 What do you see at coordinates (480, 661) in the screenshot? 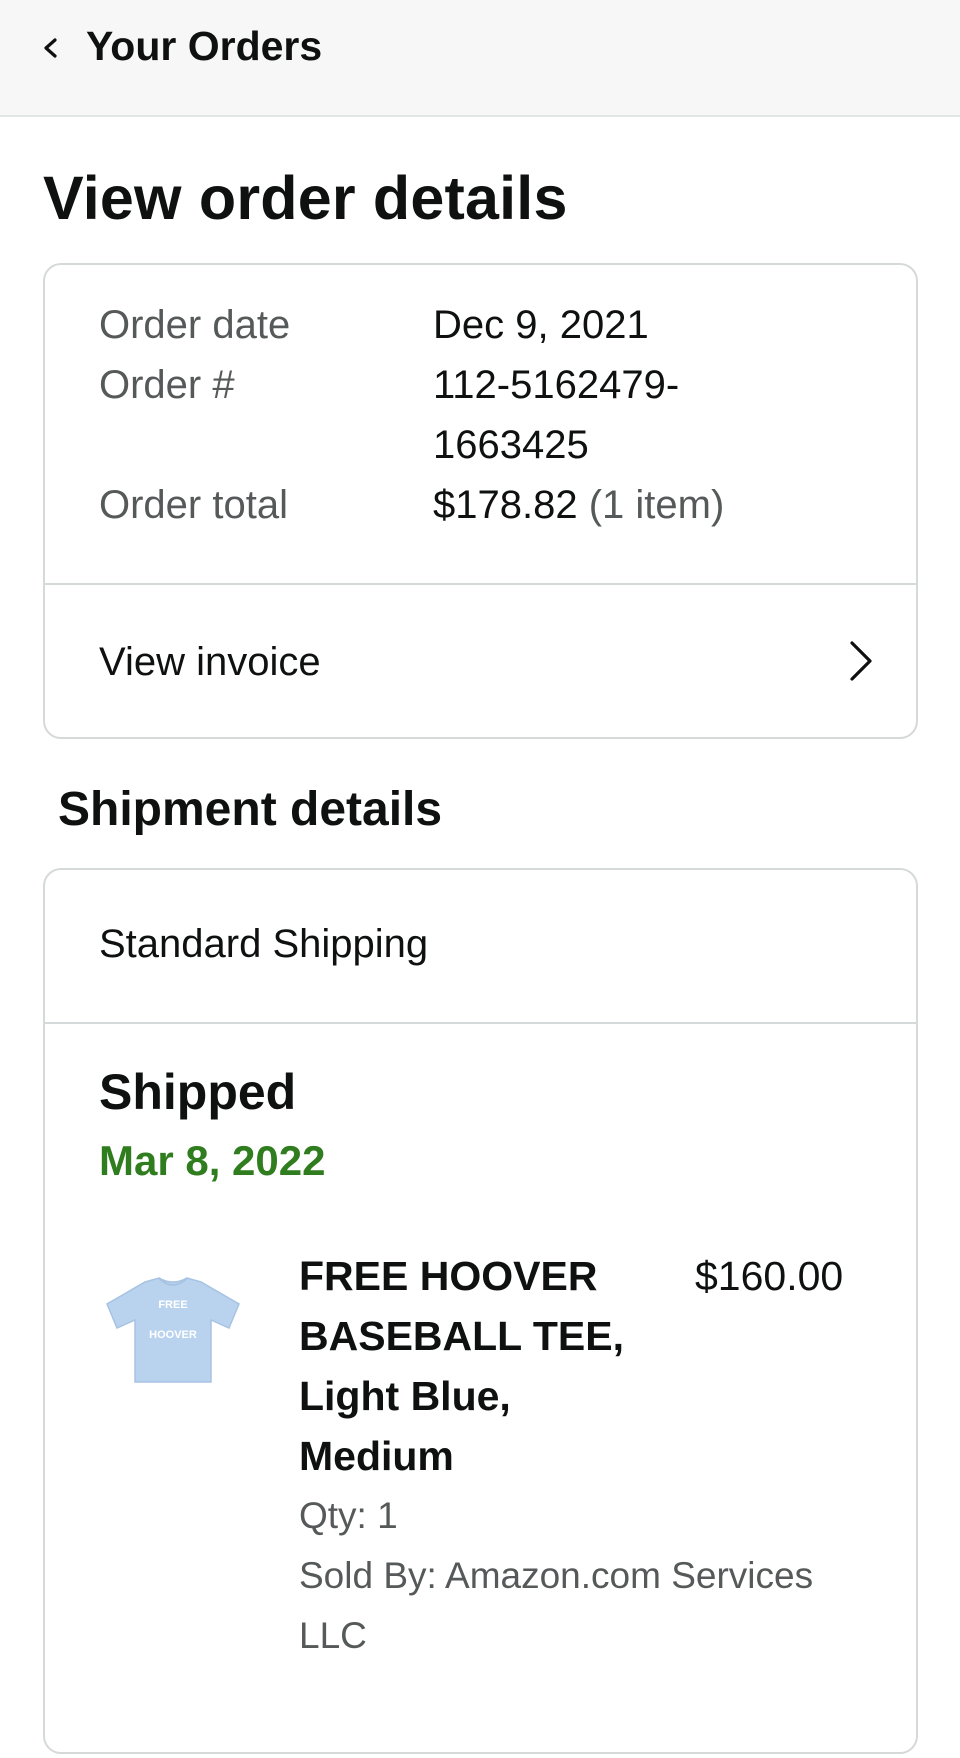
I see `view-invoice-row: View invoice` at bounding box center [480, 661].